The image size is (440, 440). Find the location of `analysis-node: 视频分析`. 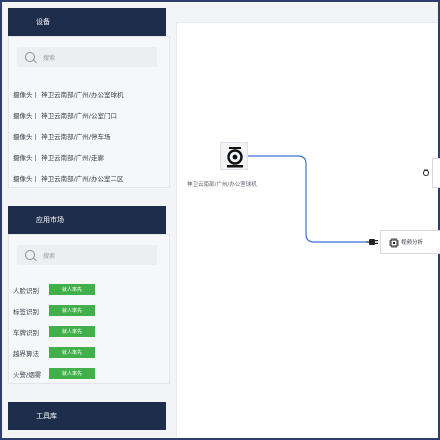

analysis-node: 视频分析 is located at coordinates (410, 242).